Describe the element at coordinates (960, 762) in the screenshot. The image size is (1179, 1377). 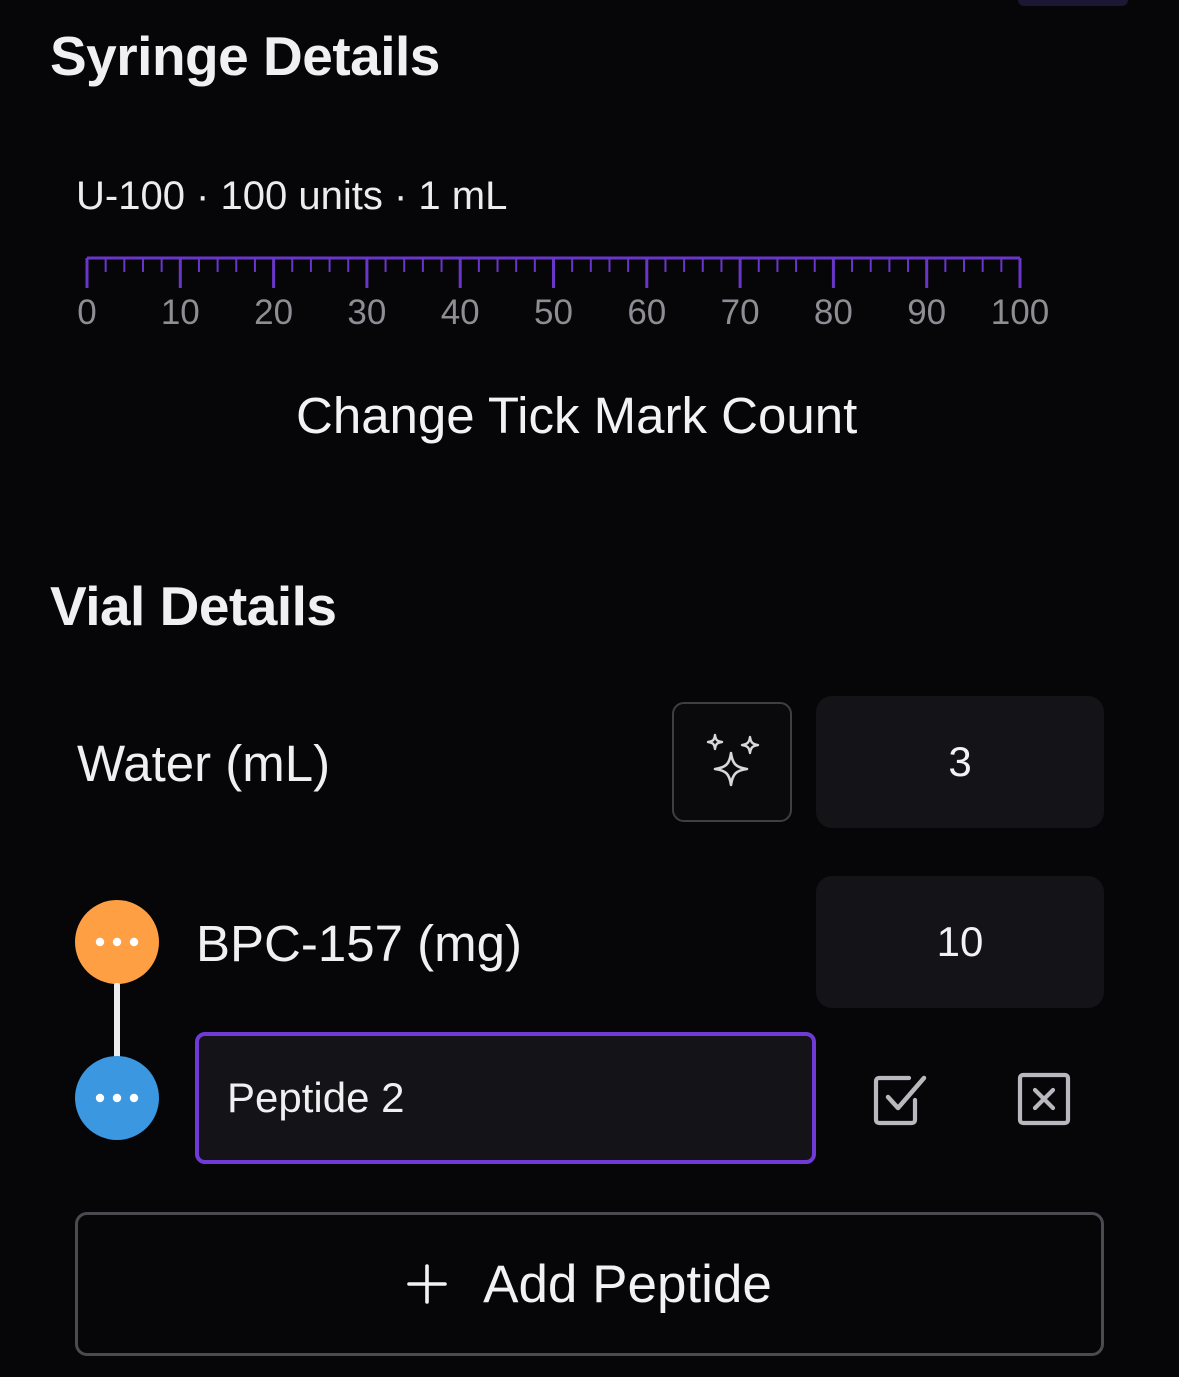
I see `water-volume-input: 3` at that location.